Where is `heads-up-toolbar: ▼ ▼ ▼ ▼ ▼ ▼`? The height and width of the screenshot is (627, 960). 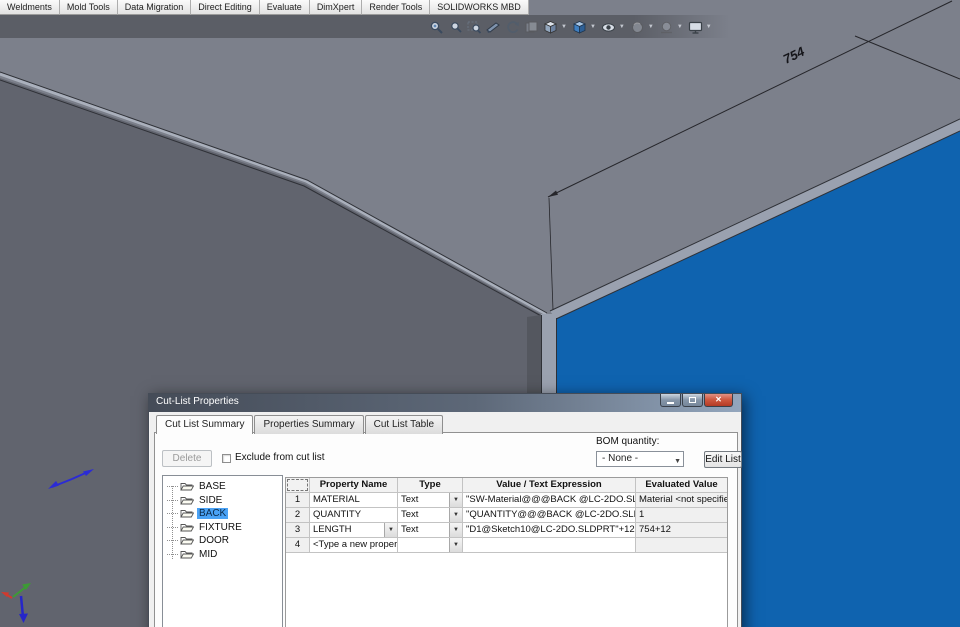 heads-up-toolbar: ▼ ▼ ▼ ▼ ▼ ▼ is located at coordinates (571, 27).